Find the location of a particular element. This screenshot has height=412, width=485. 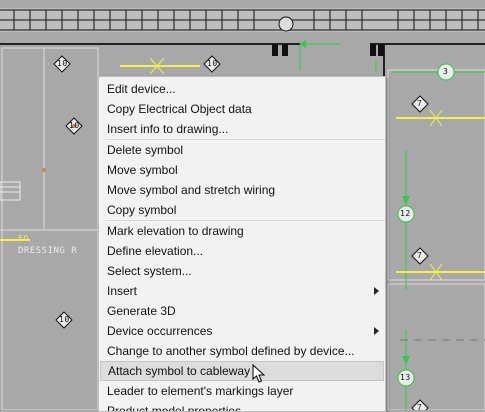

menu-item-device-occurrences: Device occurrences is located at coordinates (242, 331).